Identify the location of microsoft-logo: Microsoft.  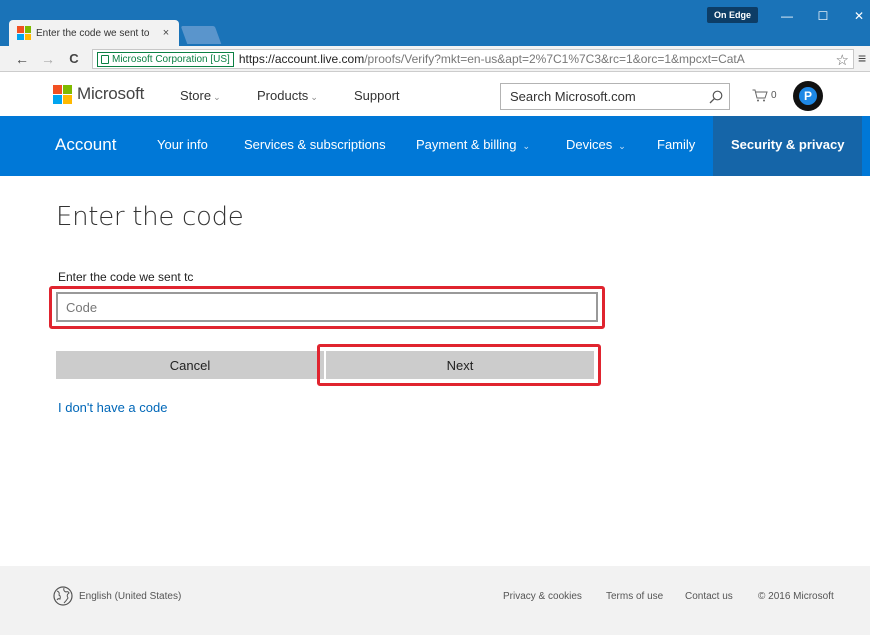
(98, 94).